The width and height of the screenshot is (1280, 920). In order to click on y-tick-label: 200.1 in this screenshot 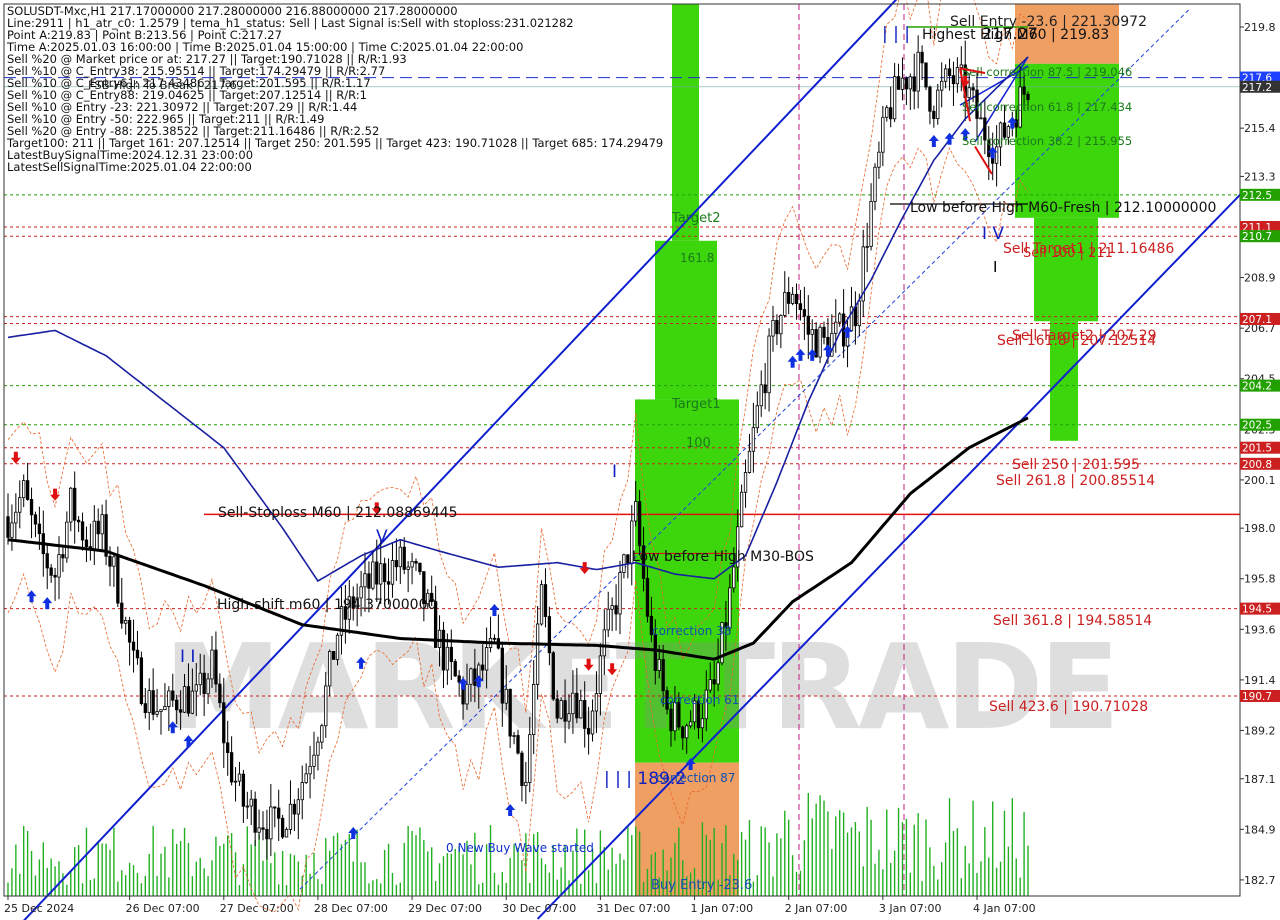, I will do `click(1260, 480)`.